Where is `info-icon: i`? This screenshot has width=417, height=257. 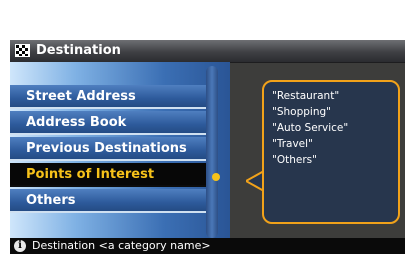
info-icon: i is located at coordinates (20, 246).